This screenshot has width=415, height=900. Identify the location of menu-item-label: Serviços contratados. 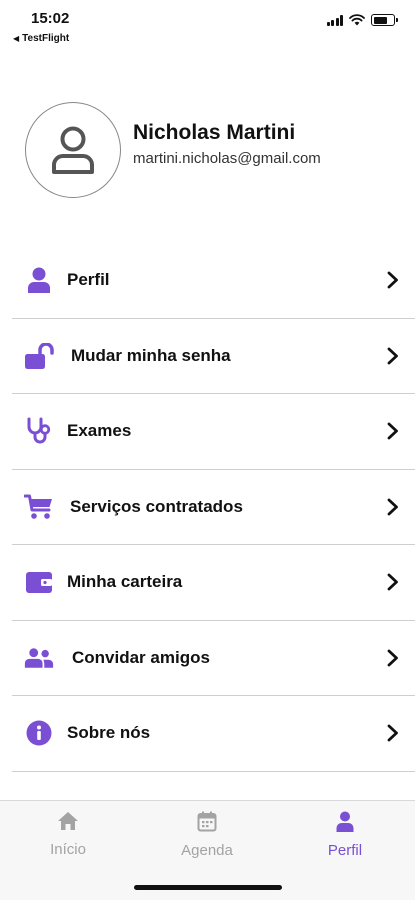
(156, 506).